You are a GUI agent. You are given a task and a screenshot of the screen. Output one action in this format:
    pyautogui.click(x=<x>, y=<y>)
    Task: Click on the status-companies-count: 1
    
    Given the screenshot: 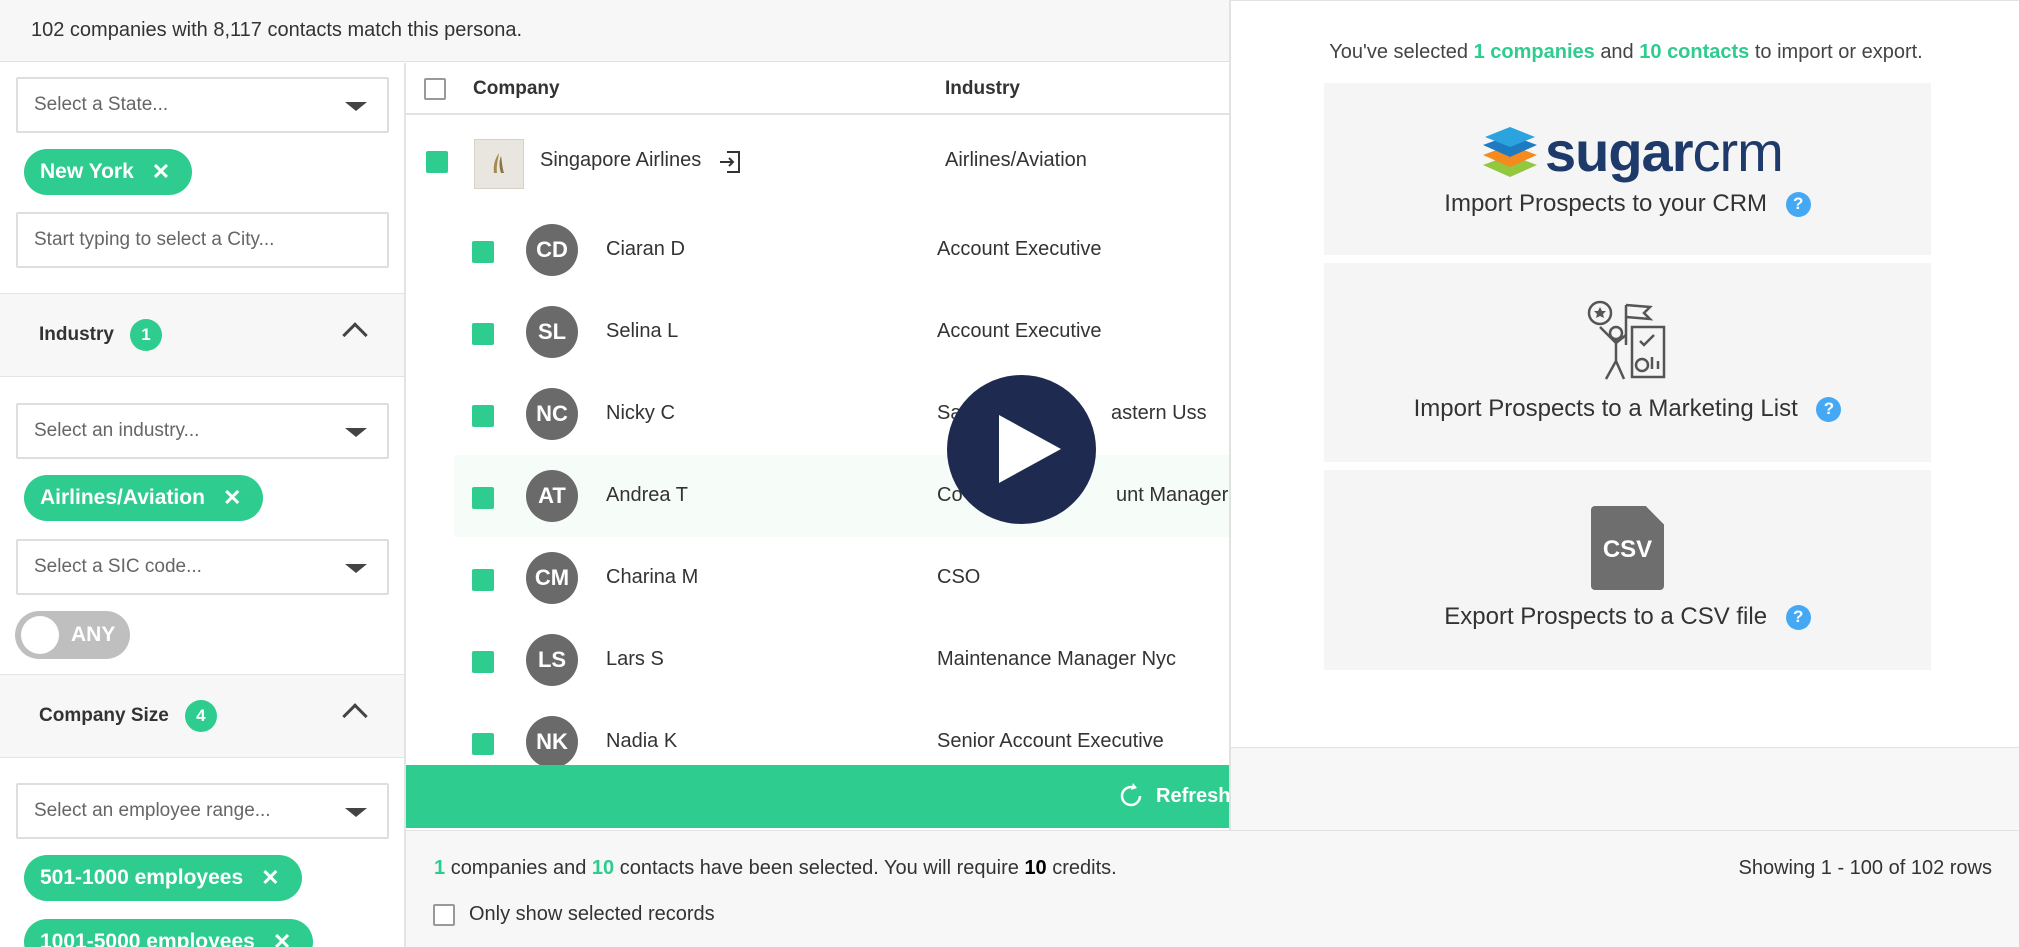 What is the action you would take?
    pyautogui.click(x=440, y=868)
    